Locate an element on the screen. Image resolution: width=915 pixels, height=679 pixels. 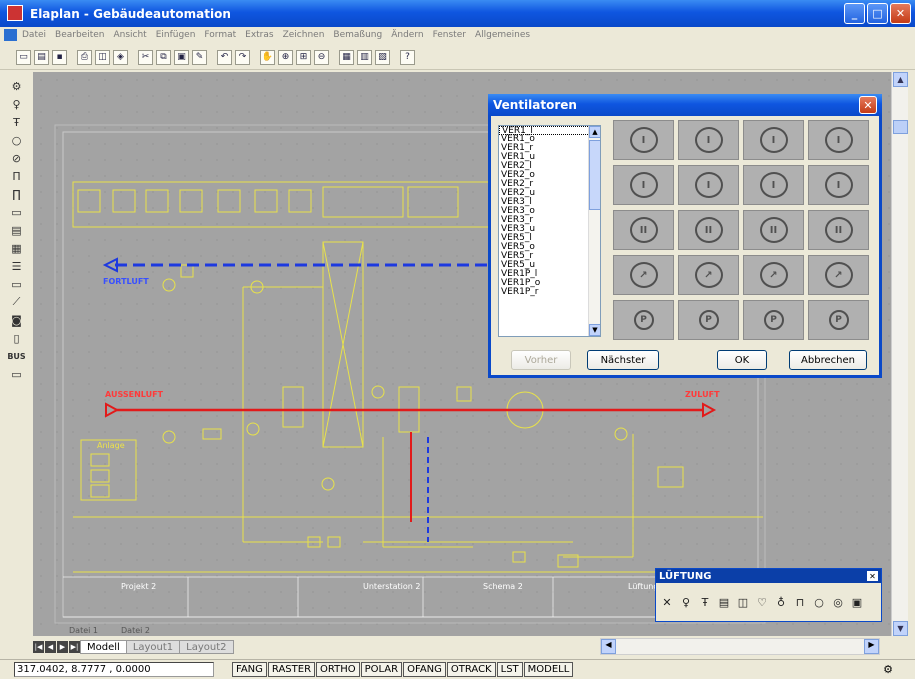
horizontal-scrollbar: ◀ ▶ is located at coordinates (740, 646).